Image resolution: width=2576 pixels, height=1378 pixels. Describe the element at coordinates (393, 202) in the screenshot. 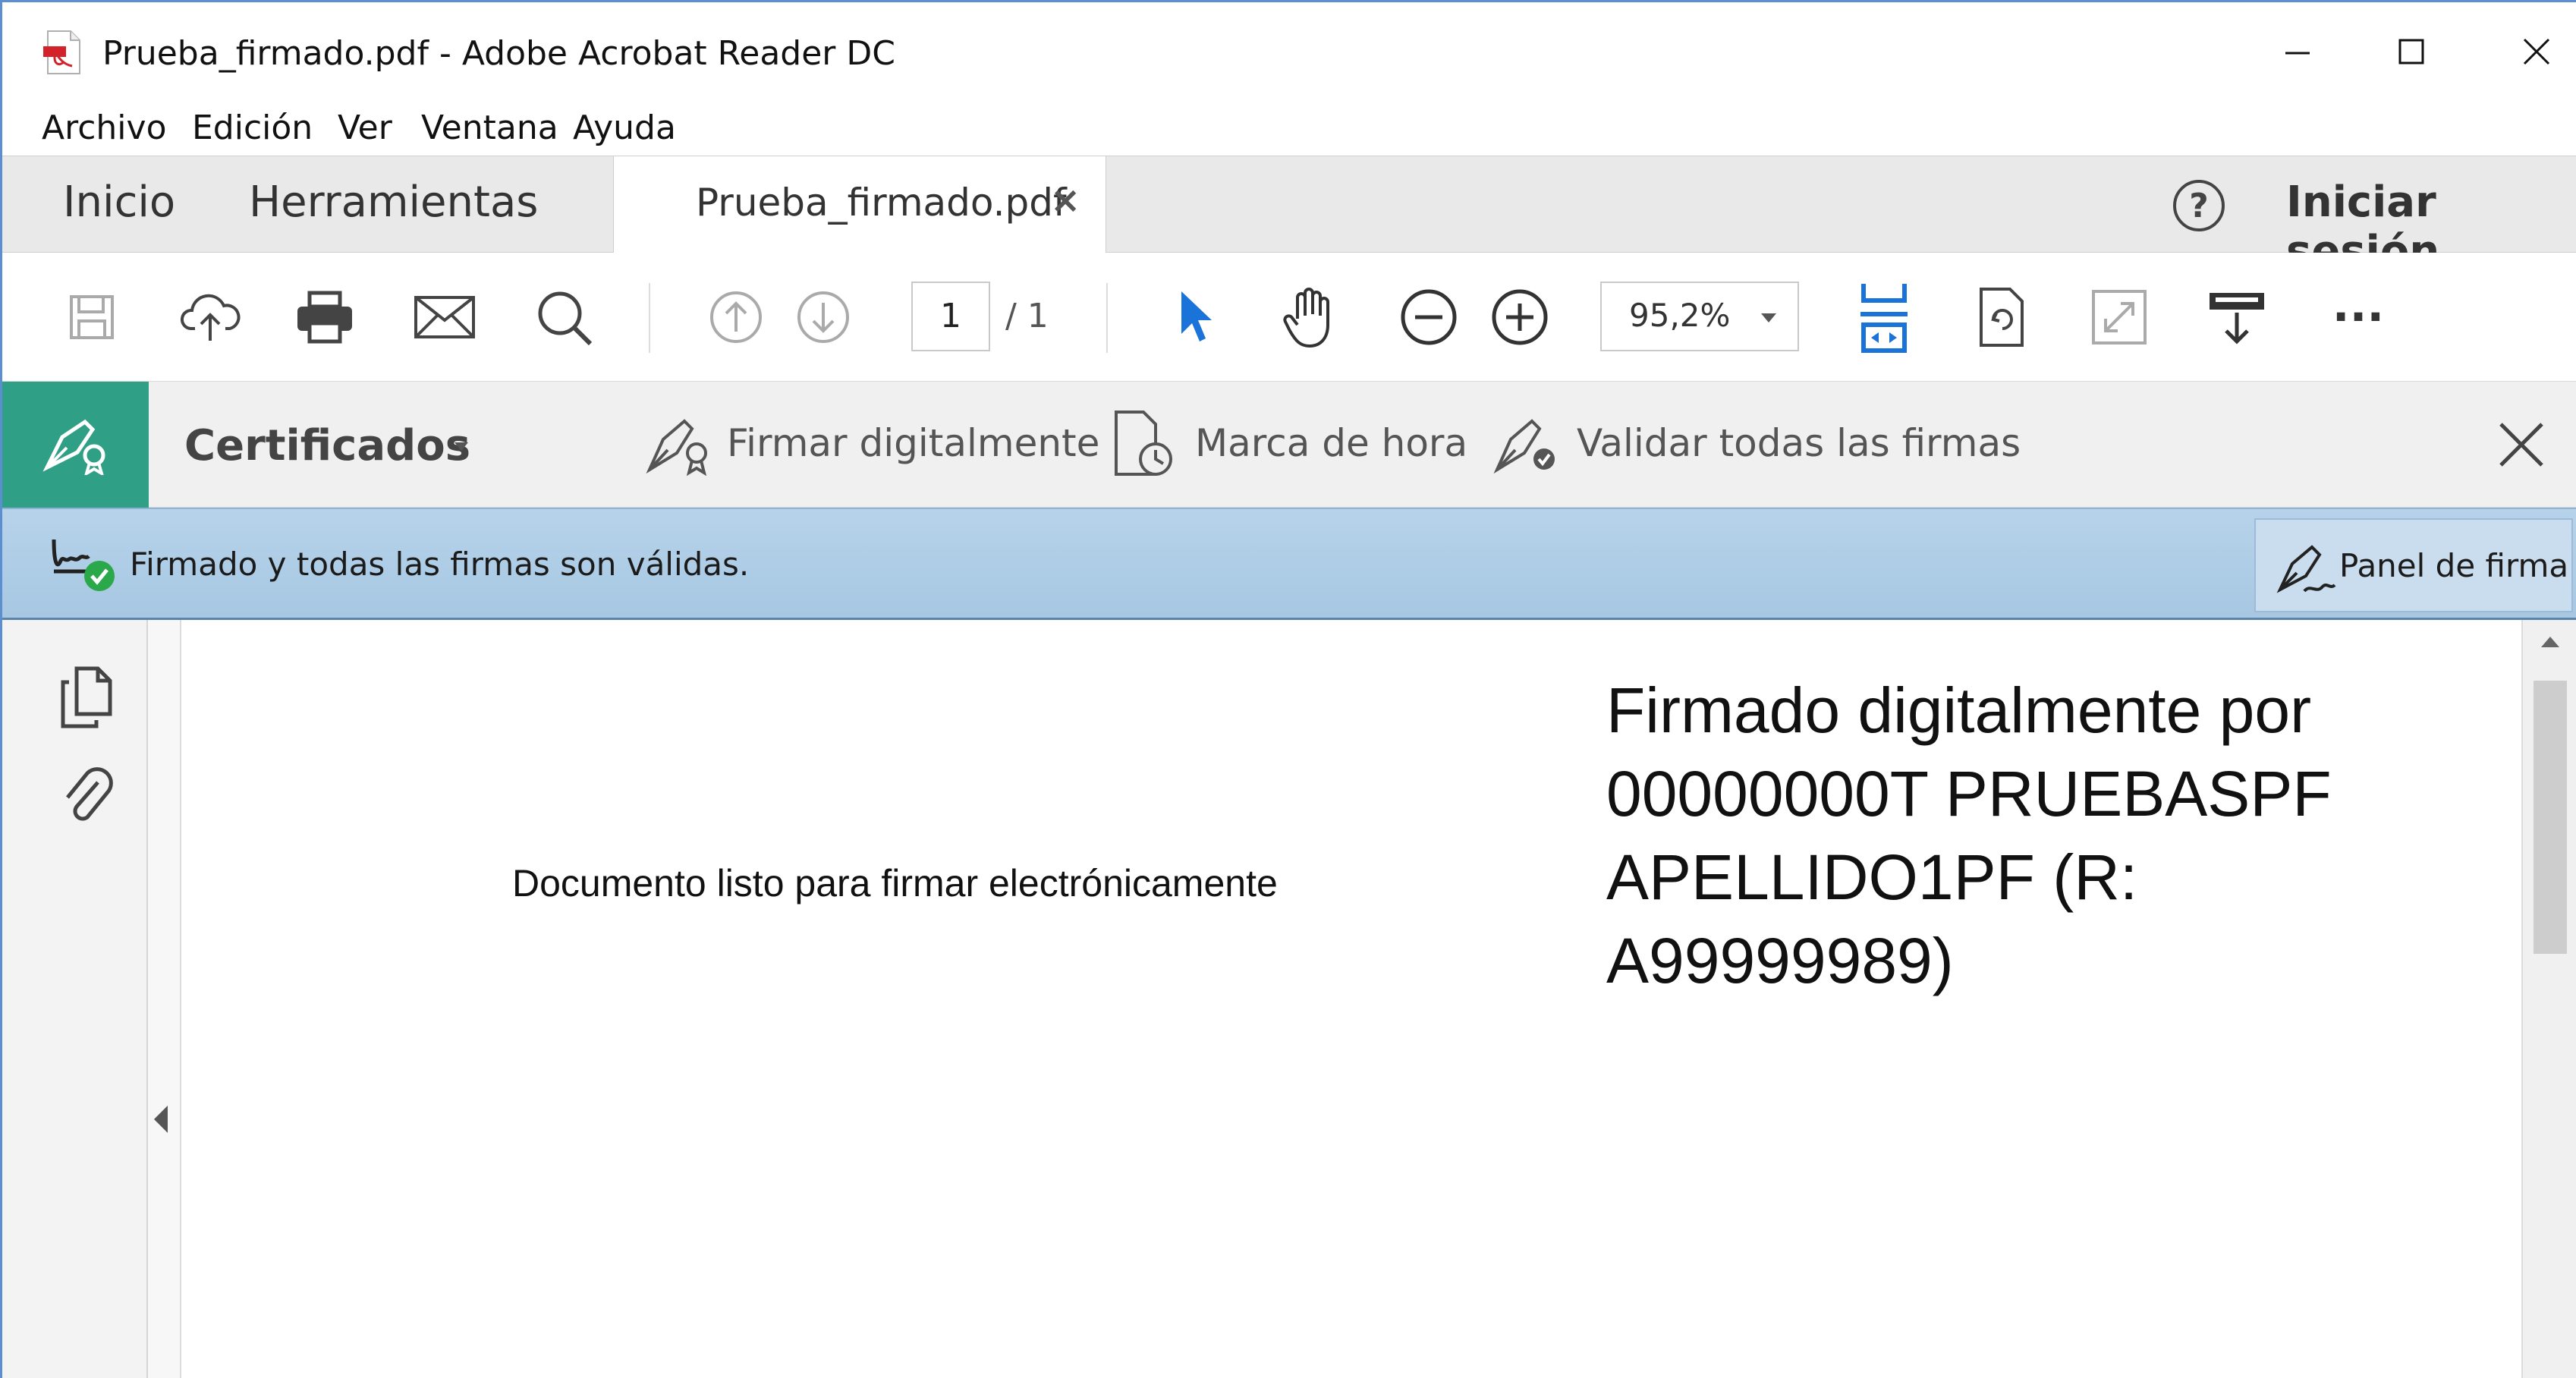

I see `tab-herramientas: Herramientas` at that location.